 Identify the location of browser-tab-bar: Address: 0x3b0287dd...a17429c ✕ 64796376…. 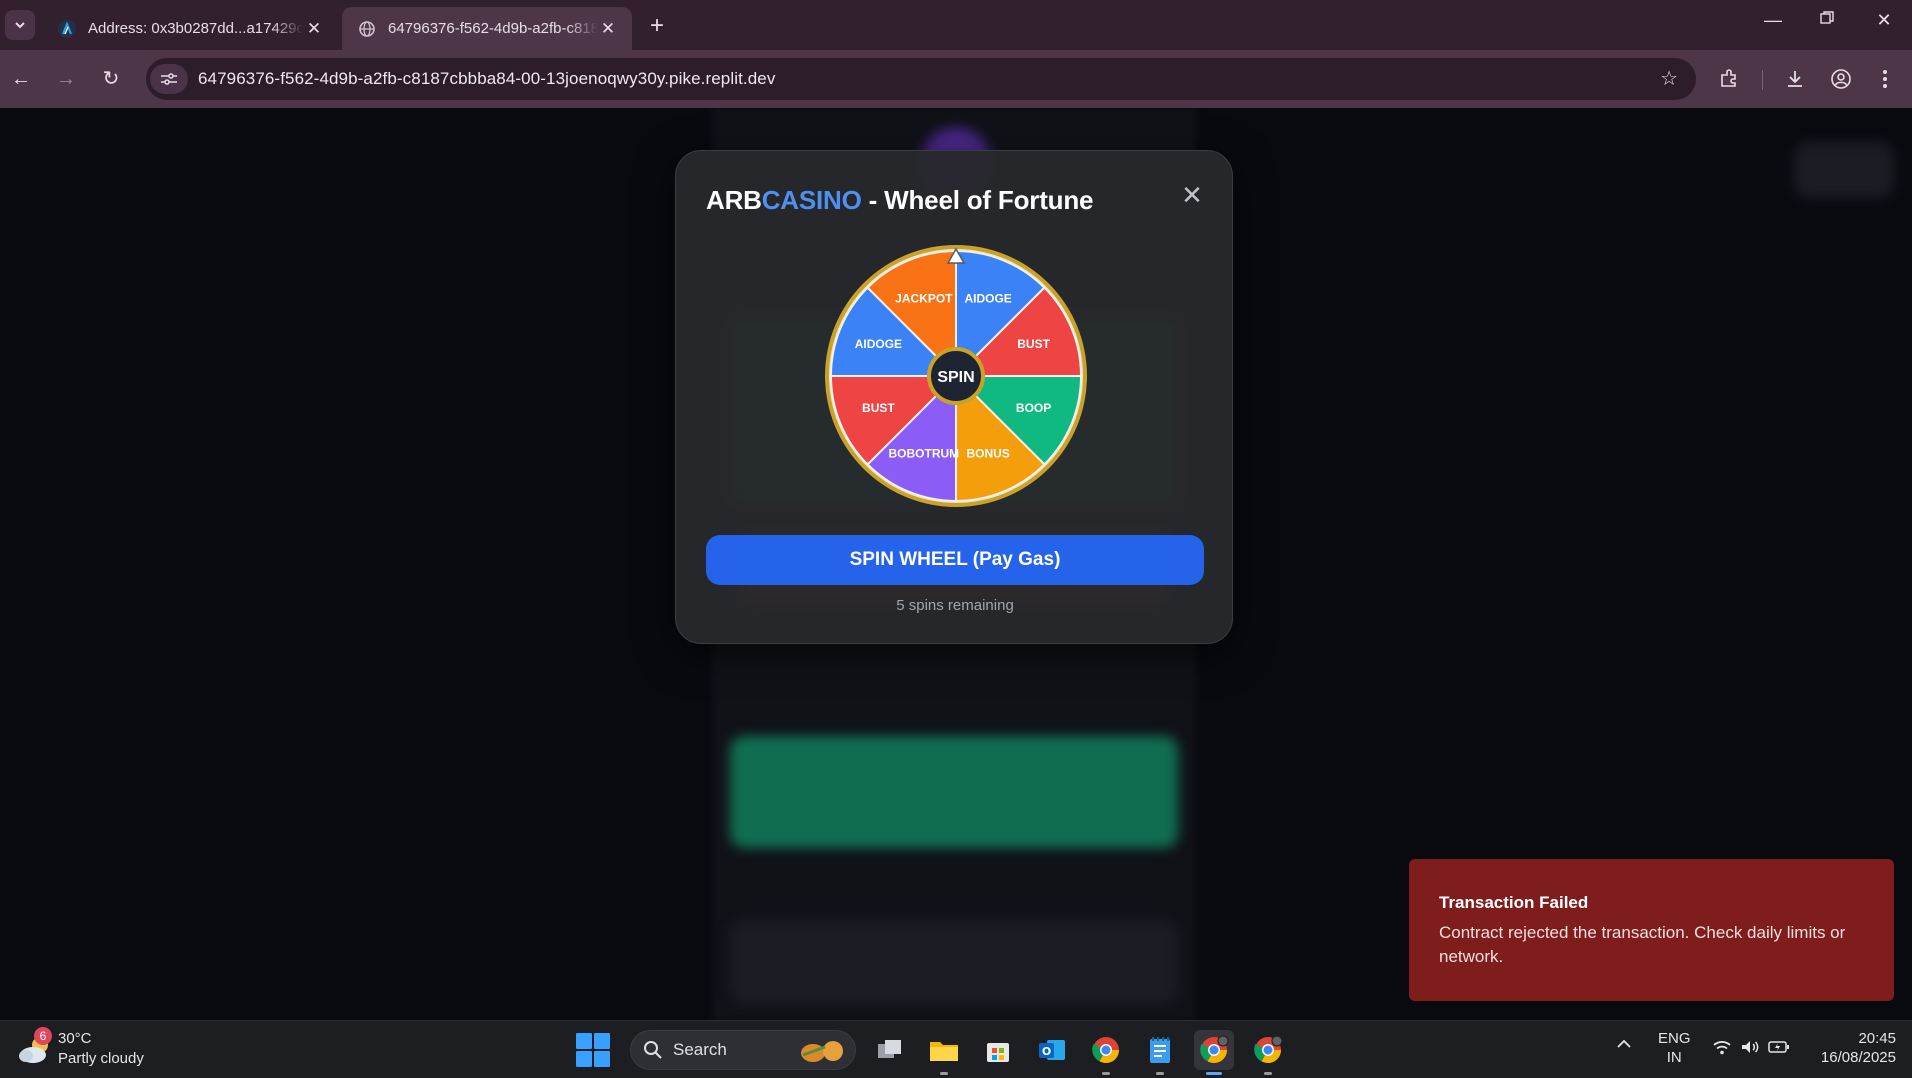
(956, 25).